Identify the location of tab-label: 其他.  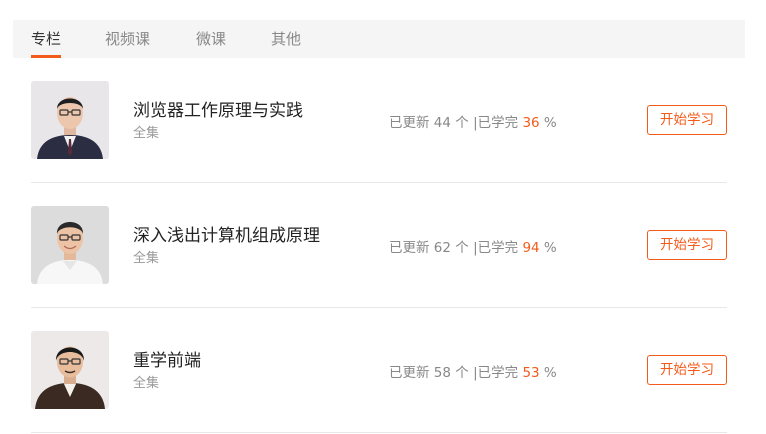
(286, 39).